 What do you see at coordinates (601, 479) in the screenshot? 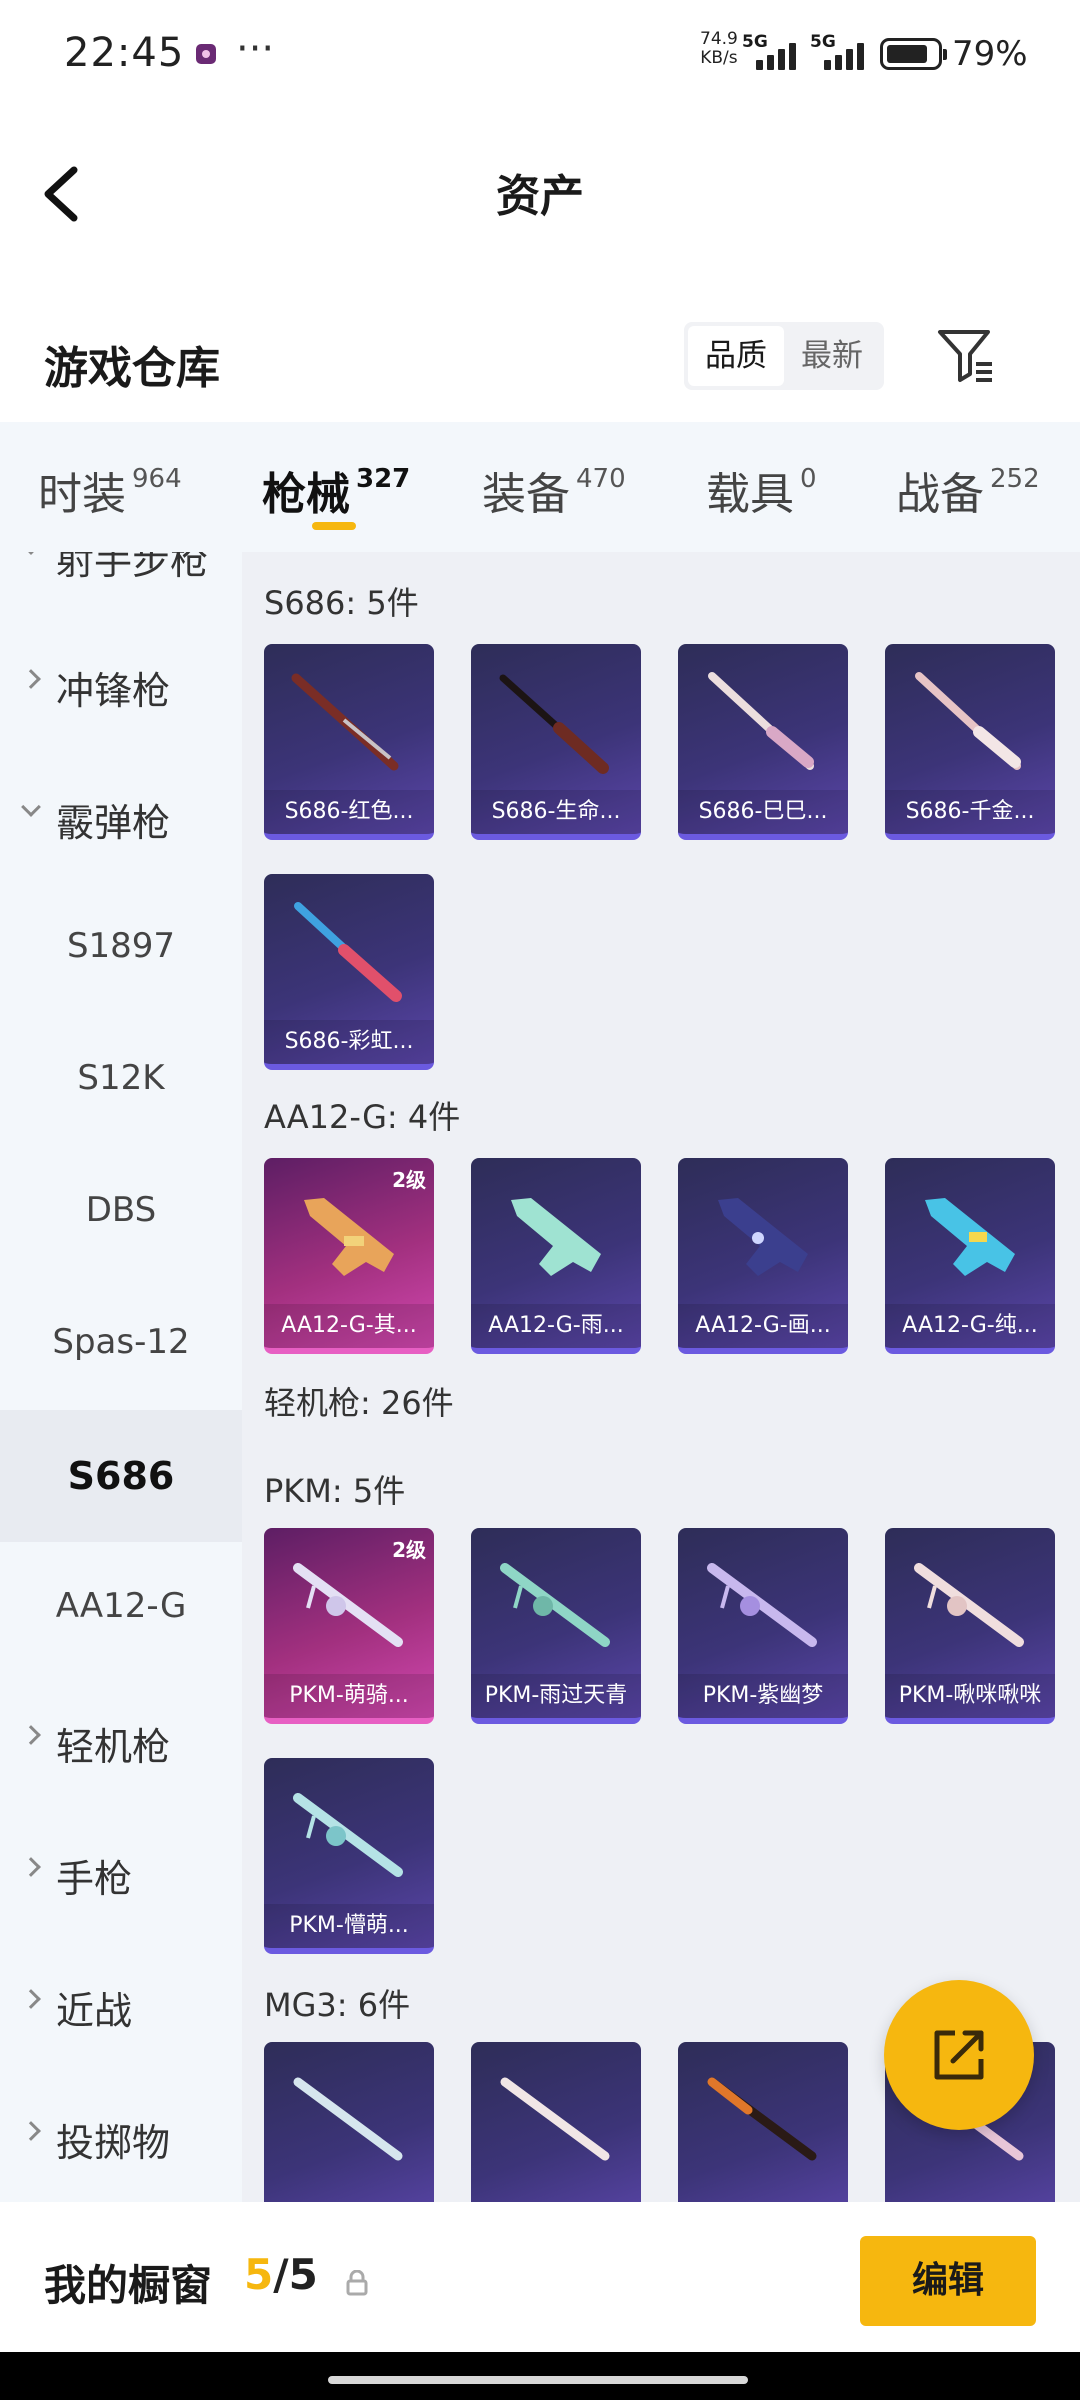
I see `tab-count: 470` at bounding box center [601, 479].